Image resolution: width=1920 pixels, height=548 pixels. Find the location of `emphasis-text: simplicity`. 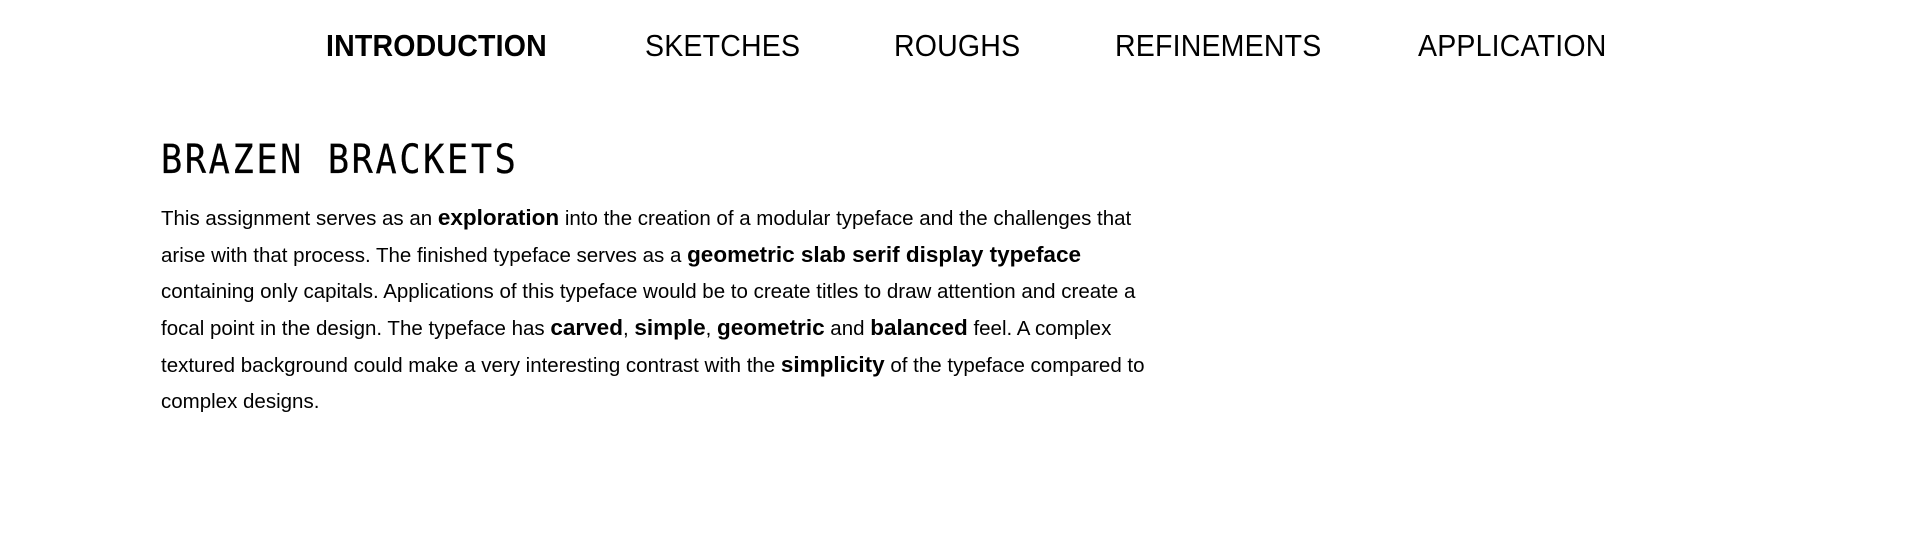

emphasis-text: simplicity is located at coordinates (832, 364).